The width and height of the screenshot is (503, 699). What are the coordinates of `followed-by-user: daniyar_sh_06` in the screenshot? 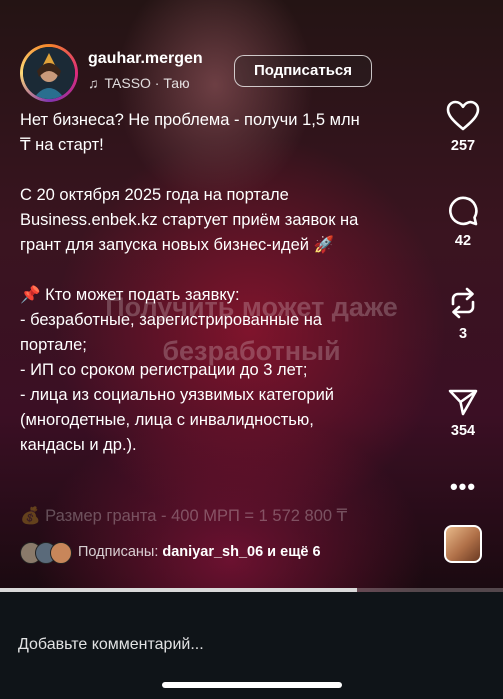 It's located at (212, 552).